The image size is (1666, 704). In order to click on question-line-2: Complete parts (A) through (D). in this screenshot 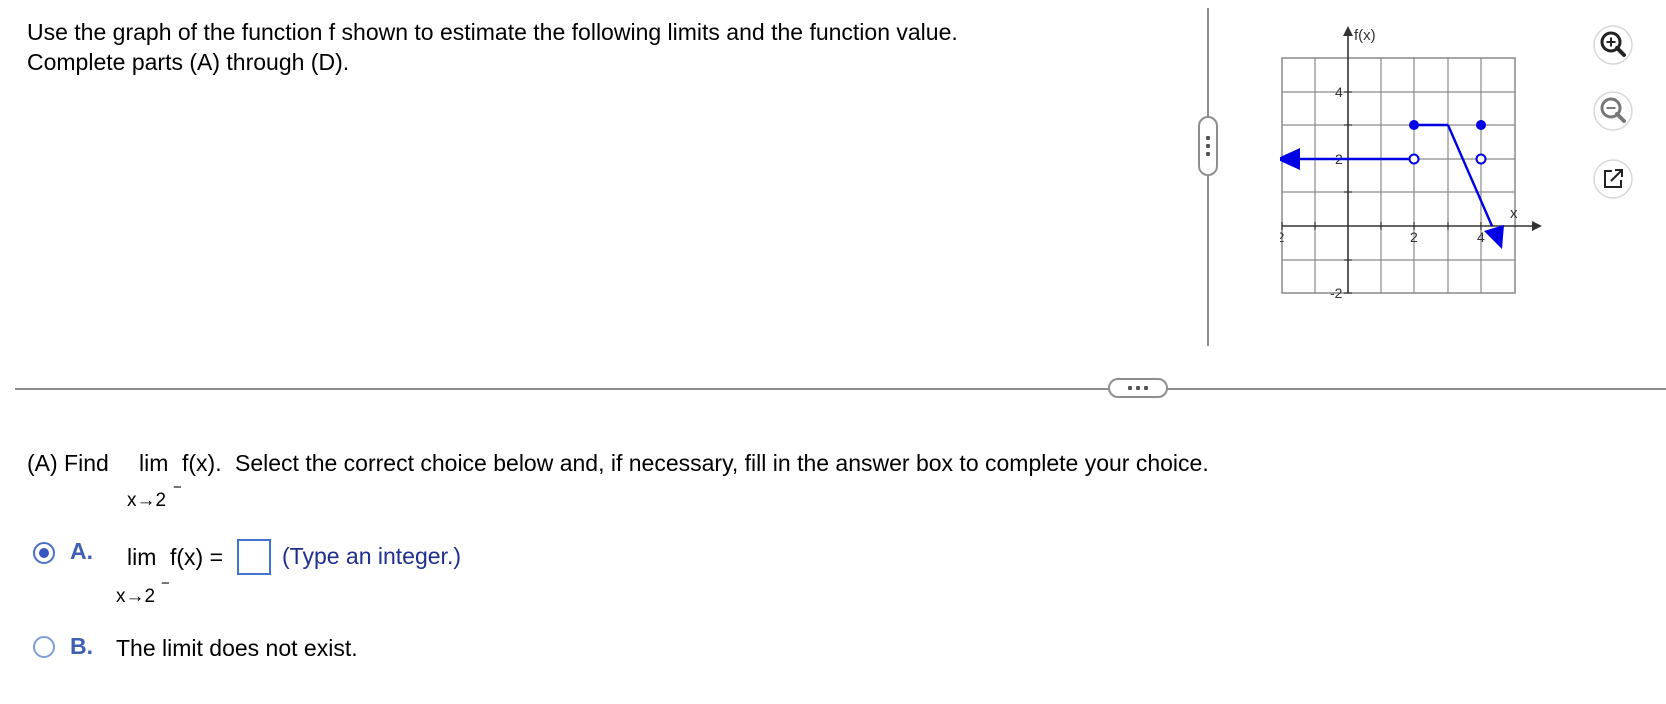, I will do `click(188, 62)`.